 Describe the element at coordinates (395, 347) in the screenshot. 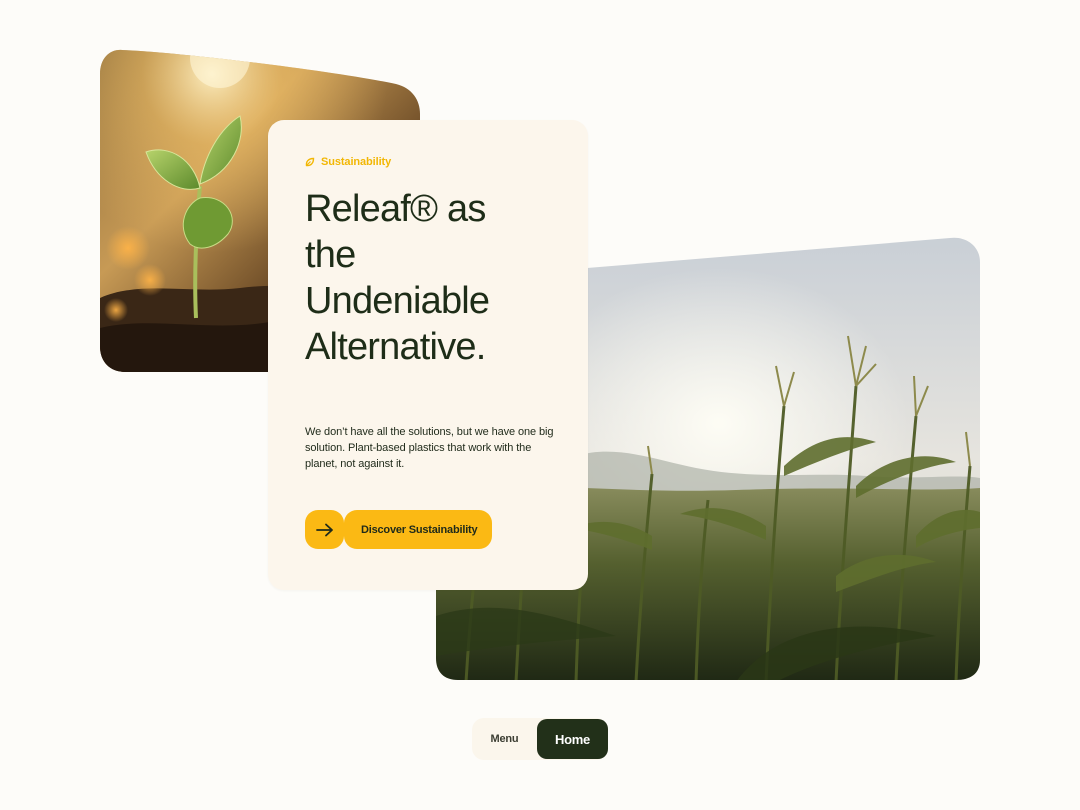

I see `headline-line: Alternative.` at that location.